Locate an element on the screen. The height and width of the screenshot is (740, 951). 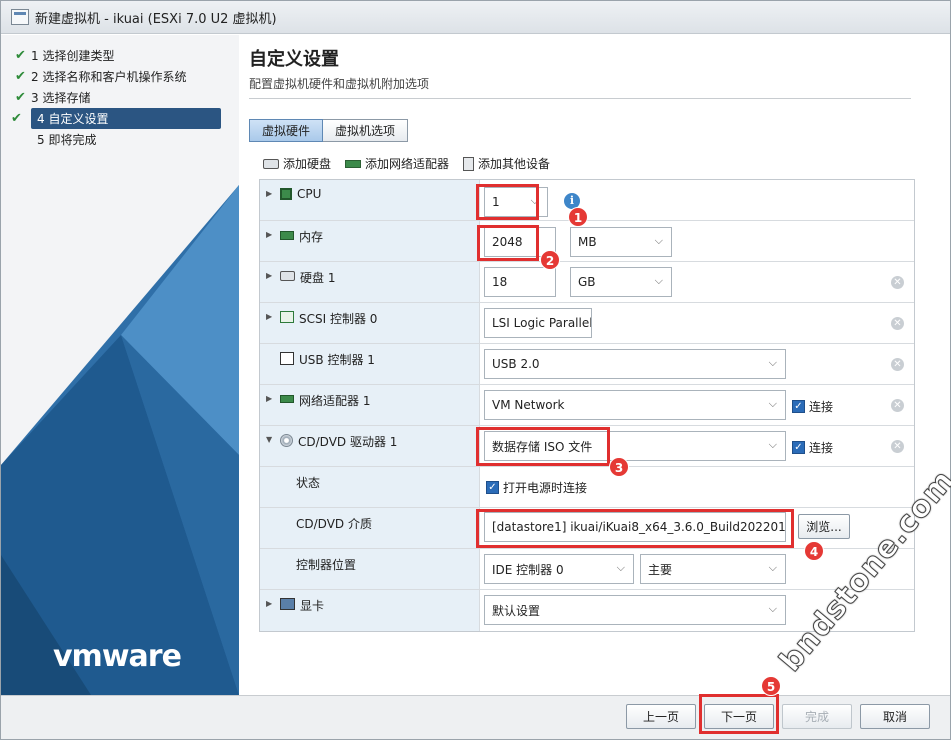
finish-button: 完成 is located at coordinates (817, 716).